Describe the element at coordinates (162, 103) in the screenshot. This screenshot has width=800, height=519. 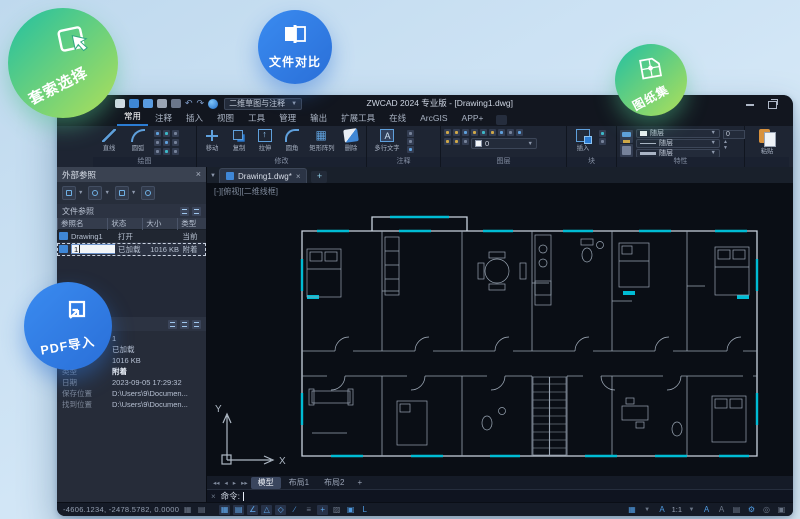
I see `plot-icon` at that location.